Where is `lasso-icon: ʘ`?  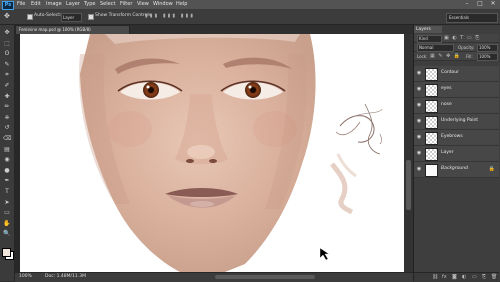 lasso-icon: ʘ is located at coordinates (7, 53).